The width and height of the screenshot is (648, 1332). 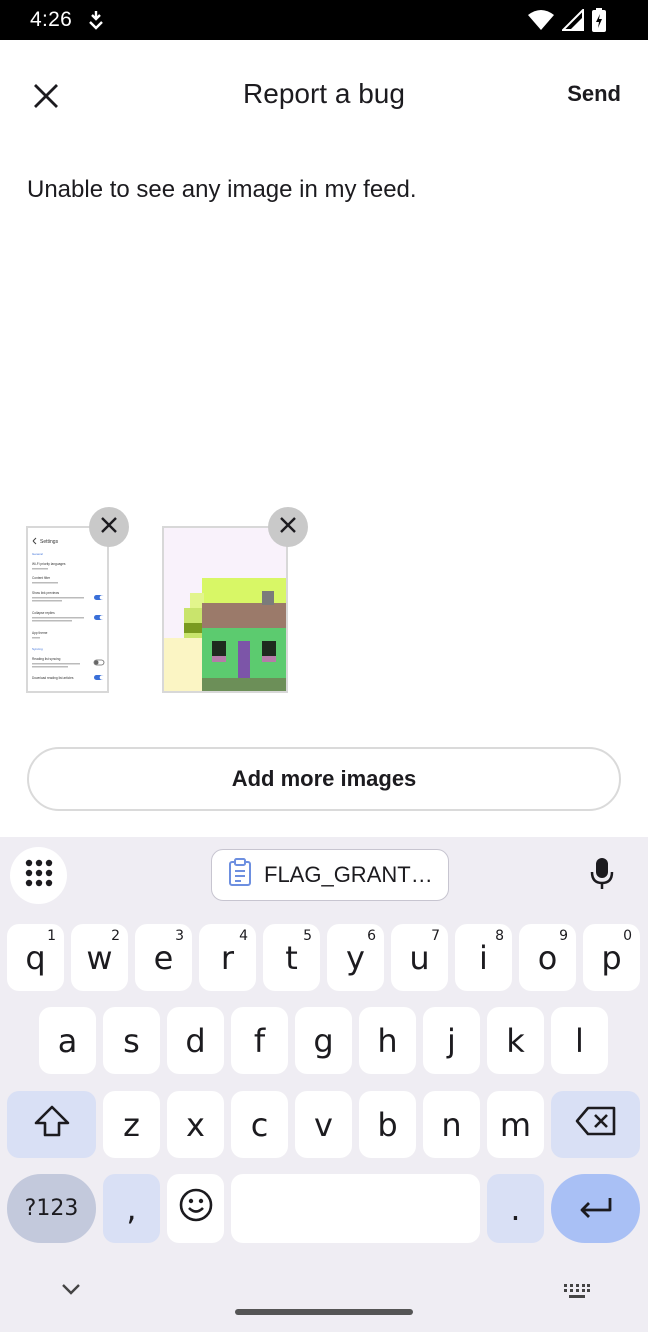 What do you see at coordinates (96, 22) in the screenshot?
I see `download-icon` at bounding box center [96, 22].